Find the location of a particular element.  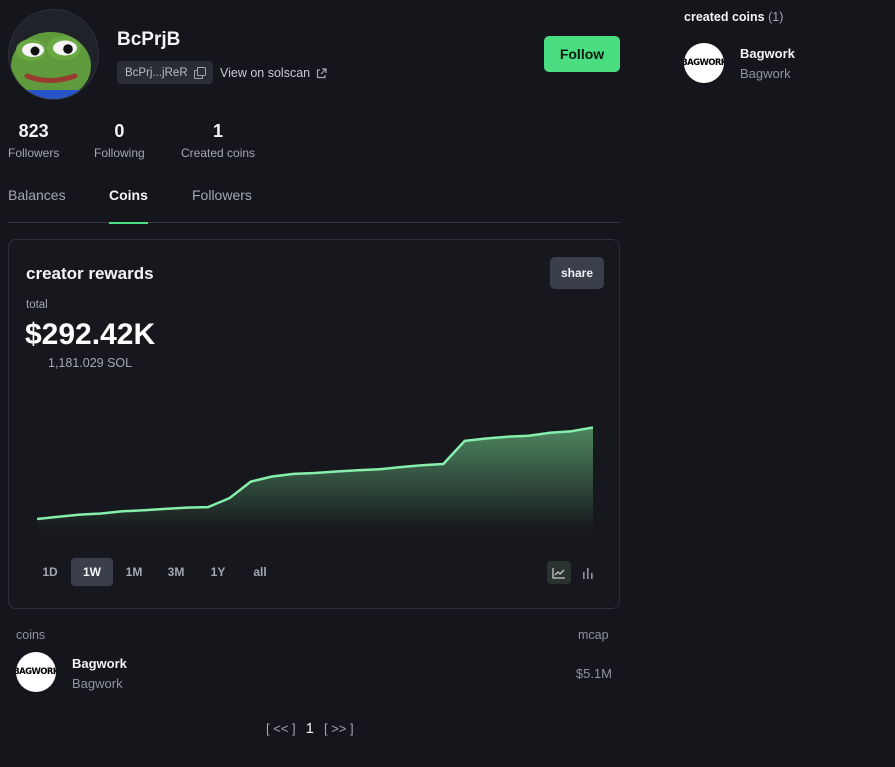

bar-chart-toggle is located at coordinates (588, 572).